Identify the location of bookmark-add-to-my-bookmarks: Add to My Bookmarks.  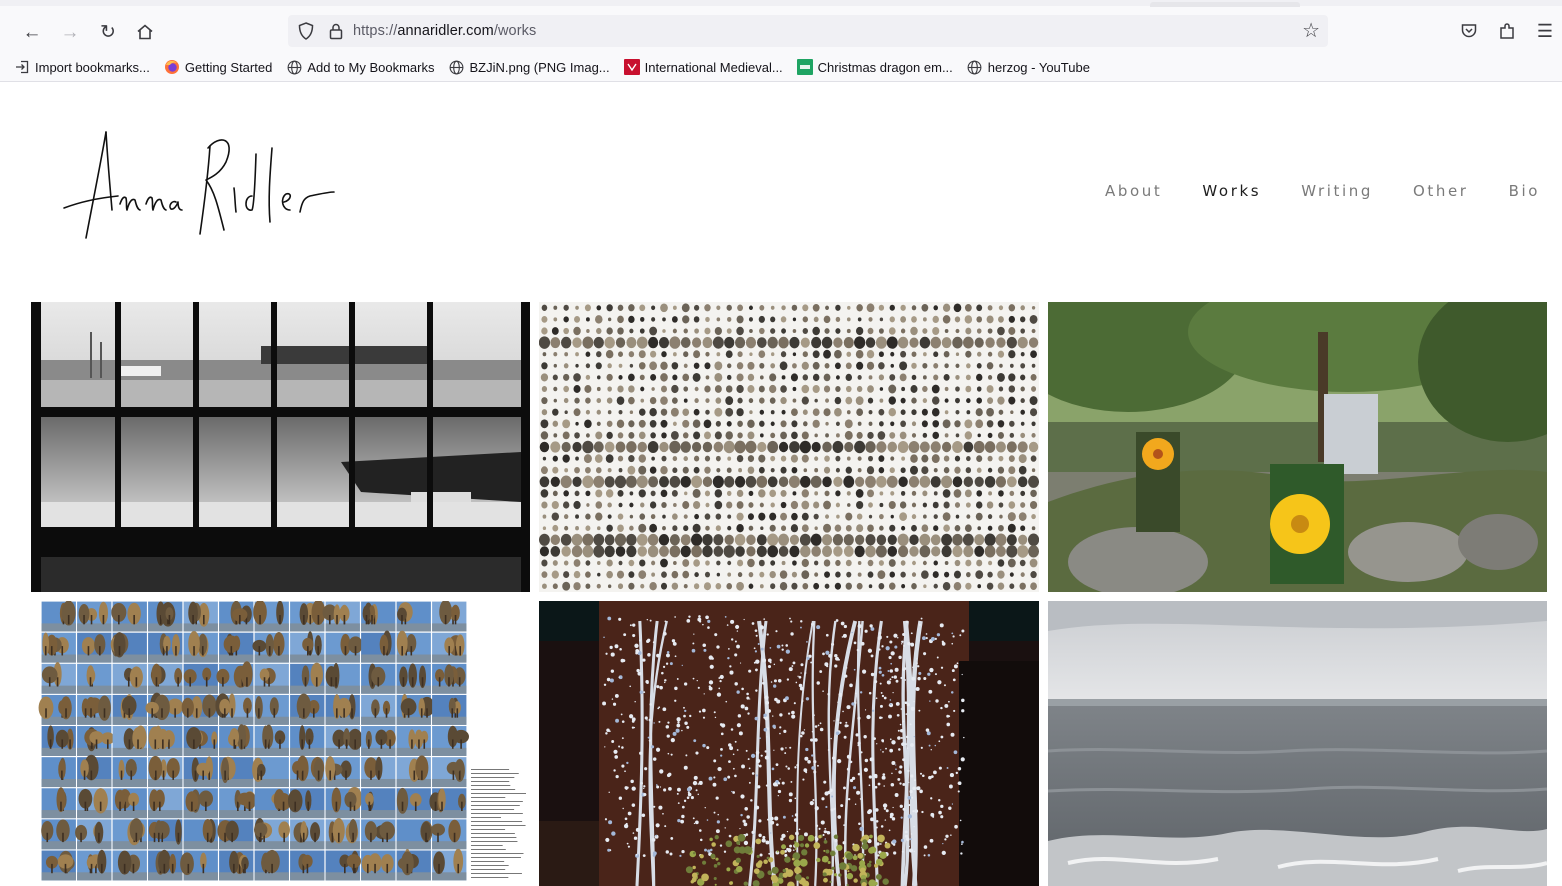
(360, 67).